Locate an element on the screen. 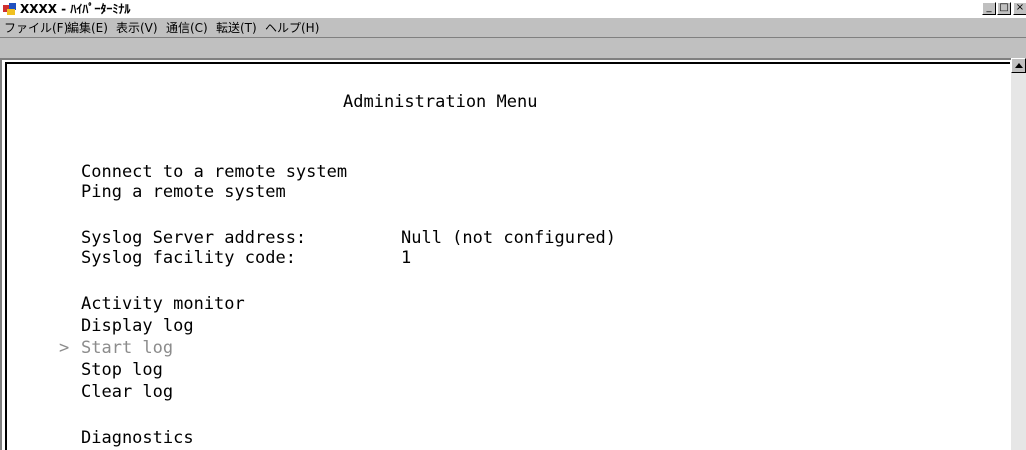 The height and width of the screenshot is (450, 1026). menu-heading: Administration Menu is located at coordinates (440, 102).